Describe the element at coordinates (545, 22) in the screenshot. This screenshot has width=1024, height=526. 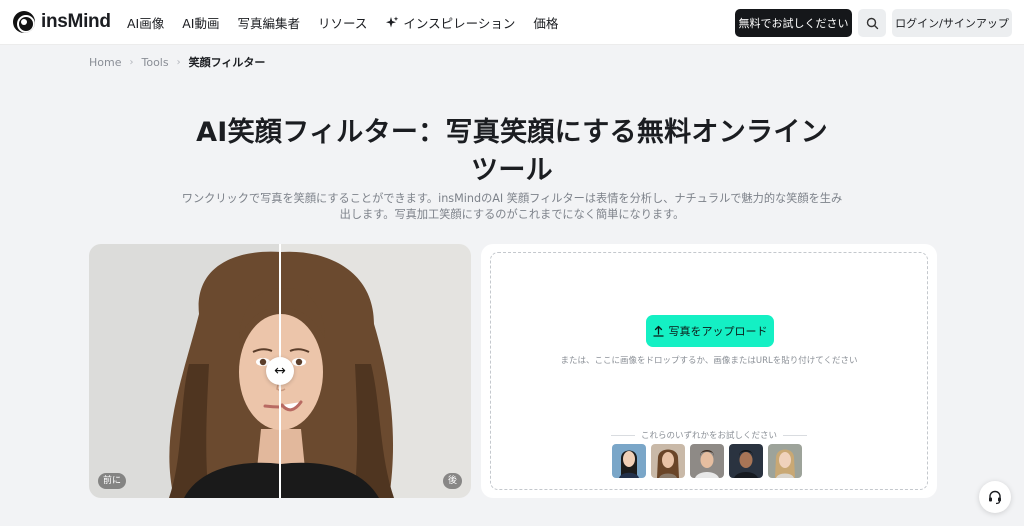
I see `nav-pricing: 価格` at that location.